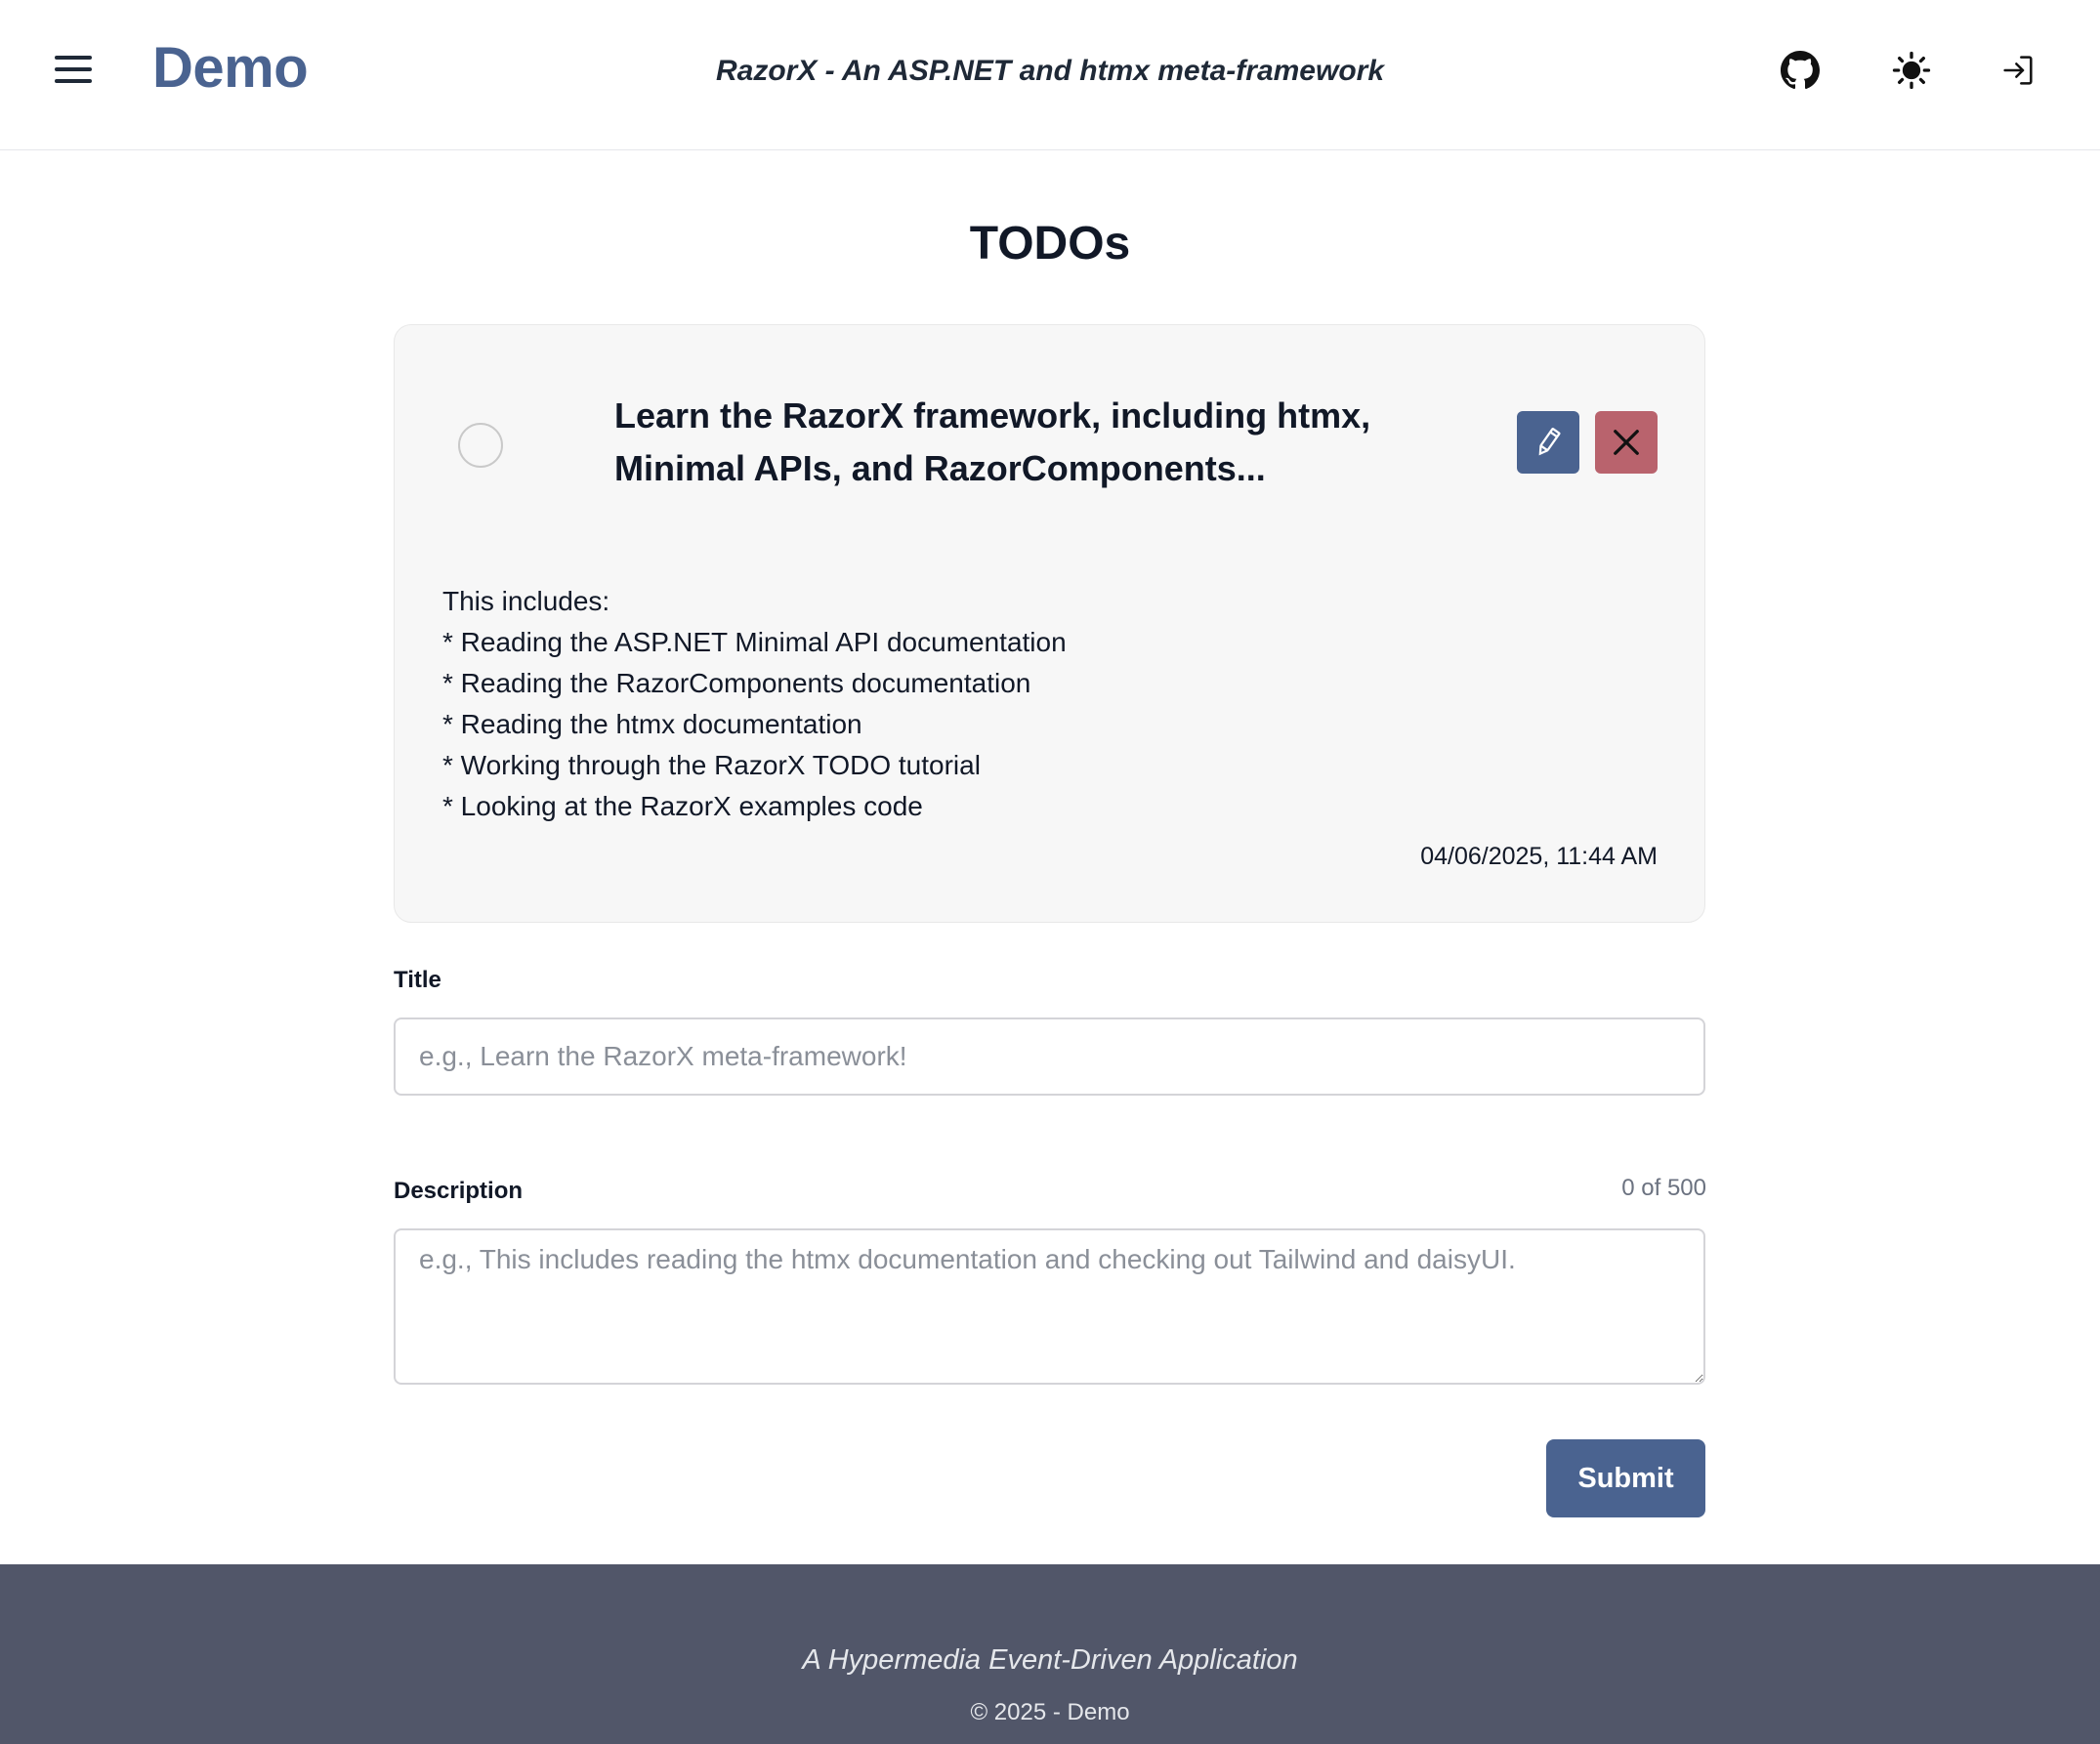  Describe the element at coordinates (1050, 1660) in the screenshot. I see `footer-tagline: A Hypermedia Event-Driven Application` at that location.